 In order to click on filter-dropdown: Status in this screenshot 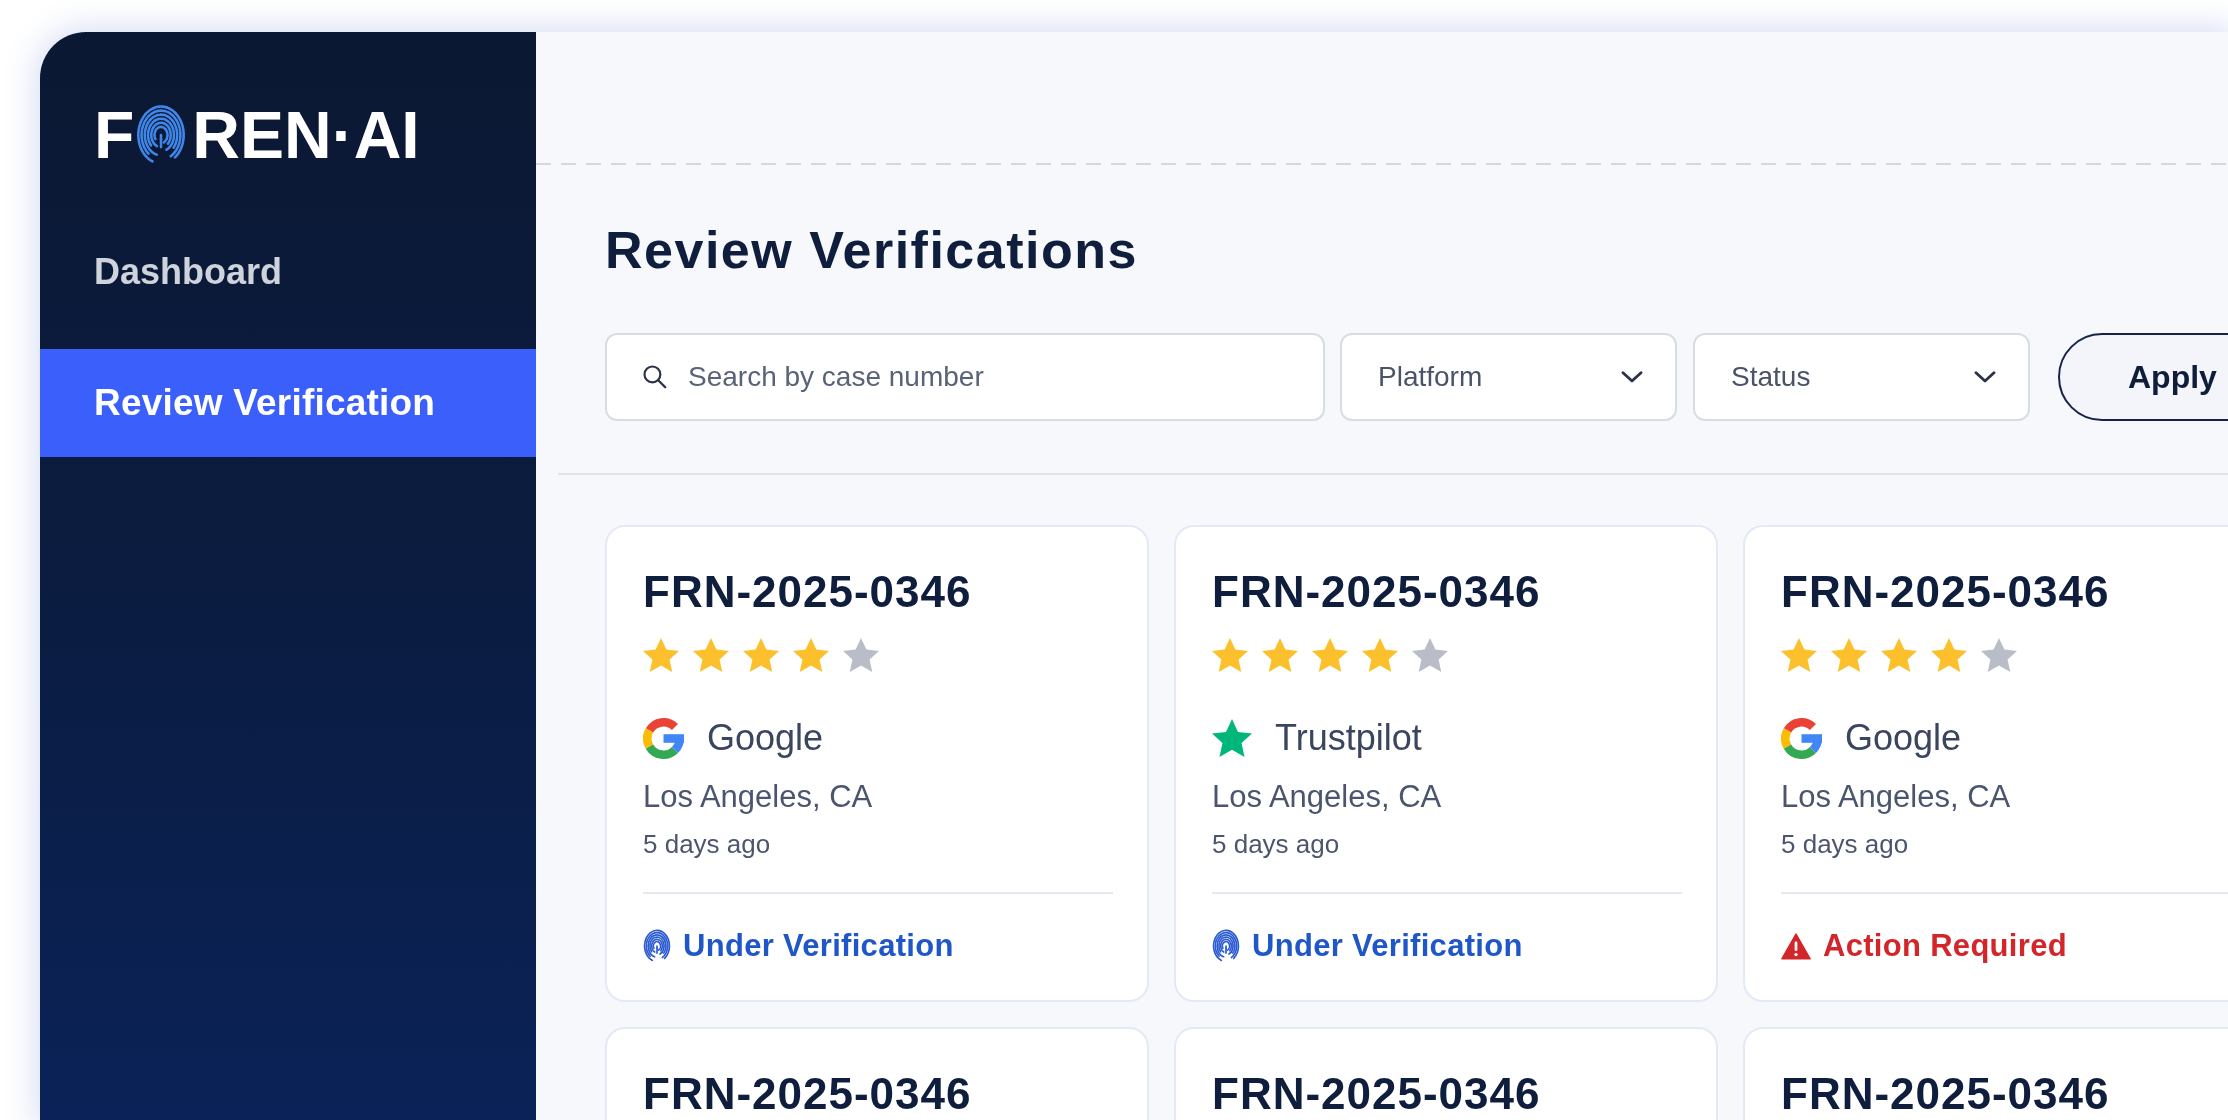, I will do `click(1861, 377)`.